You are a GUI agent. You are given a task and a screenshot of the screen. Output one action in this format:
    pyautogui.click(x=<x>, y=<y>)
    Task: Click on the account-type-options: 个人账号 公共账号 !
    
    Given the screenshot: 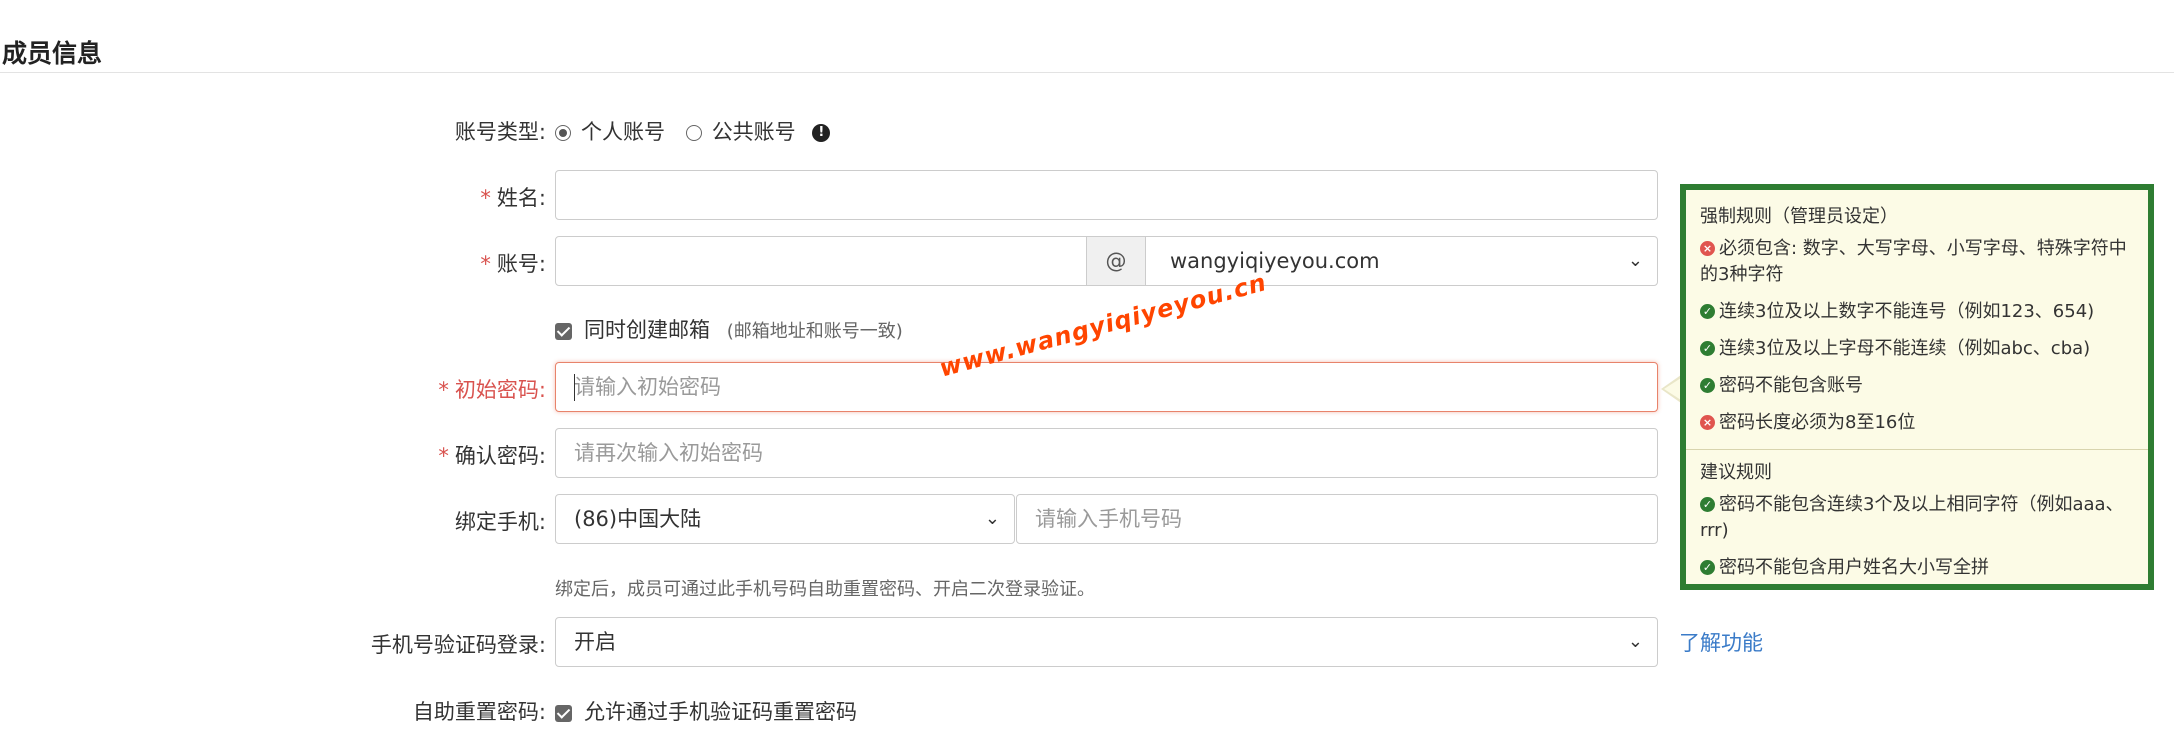 What is the action you would take?
    pyautogui.click(x=693, y=131)
    